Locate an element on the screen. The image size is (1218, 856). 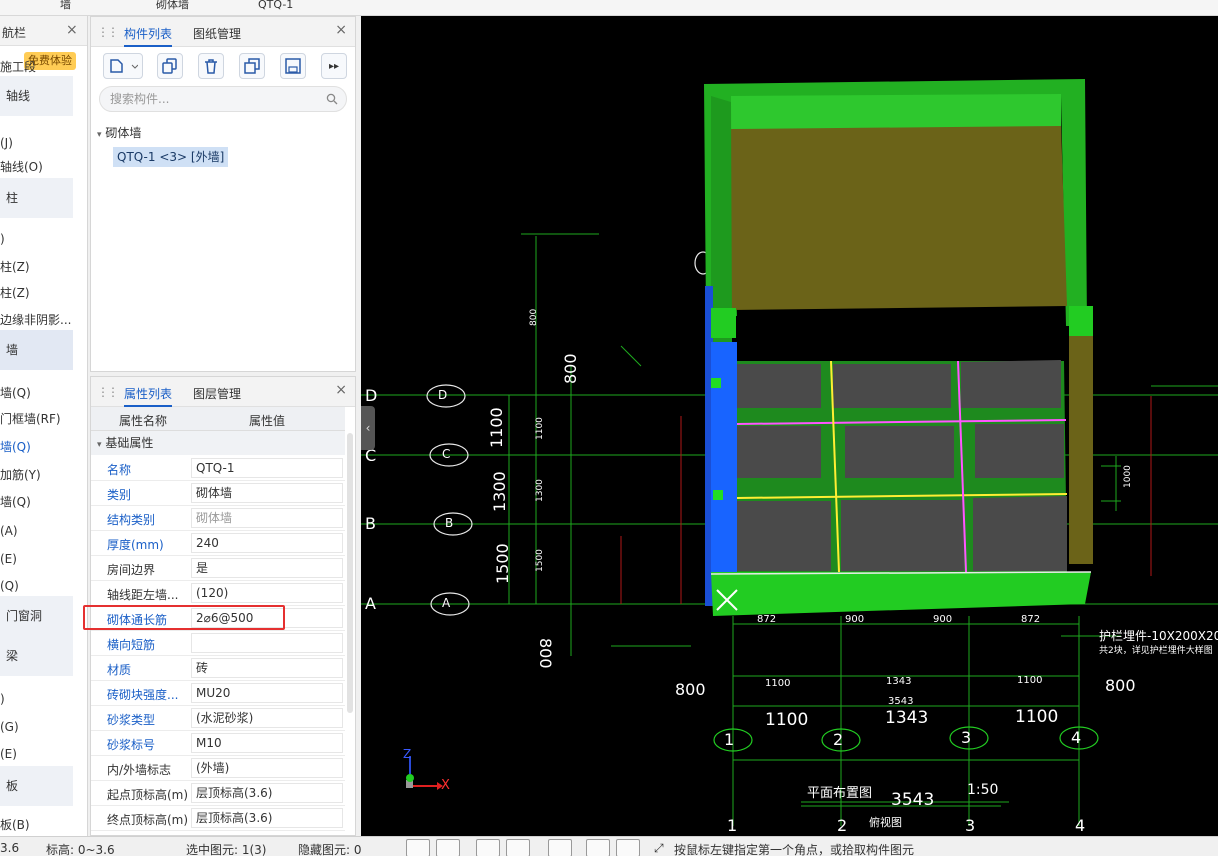
component-search is located at coordinates (223, 99).